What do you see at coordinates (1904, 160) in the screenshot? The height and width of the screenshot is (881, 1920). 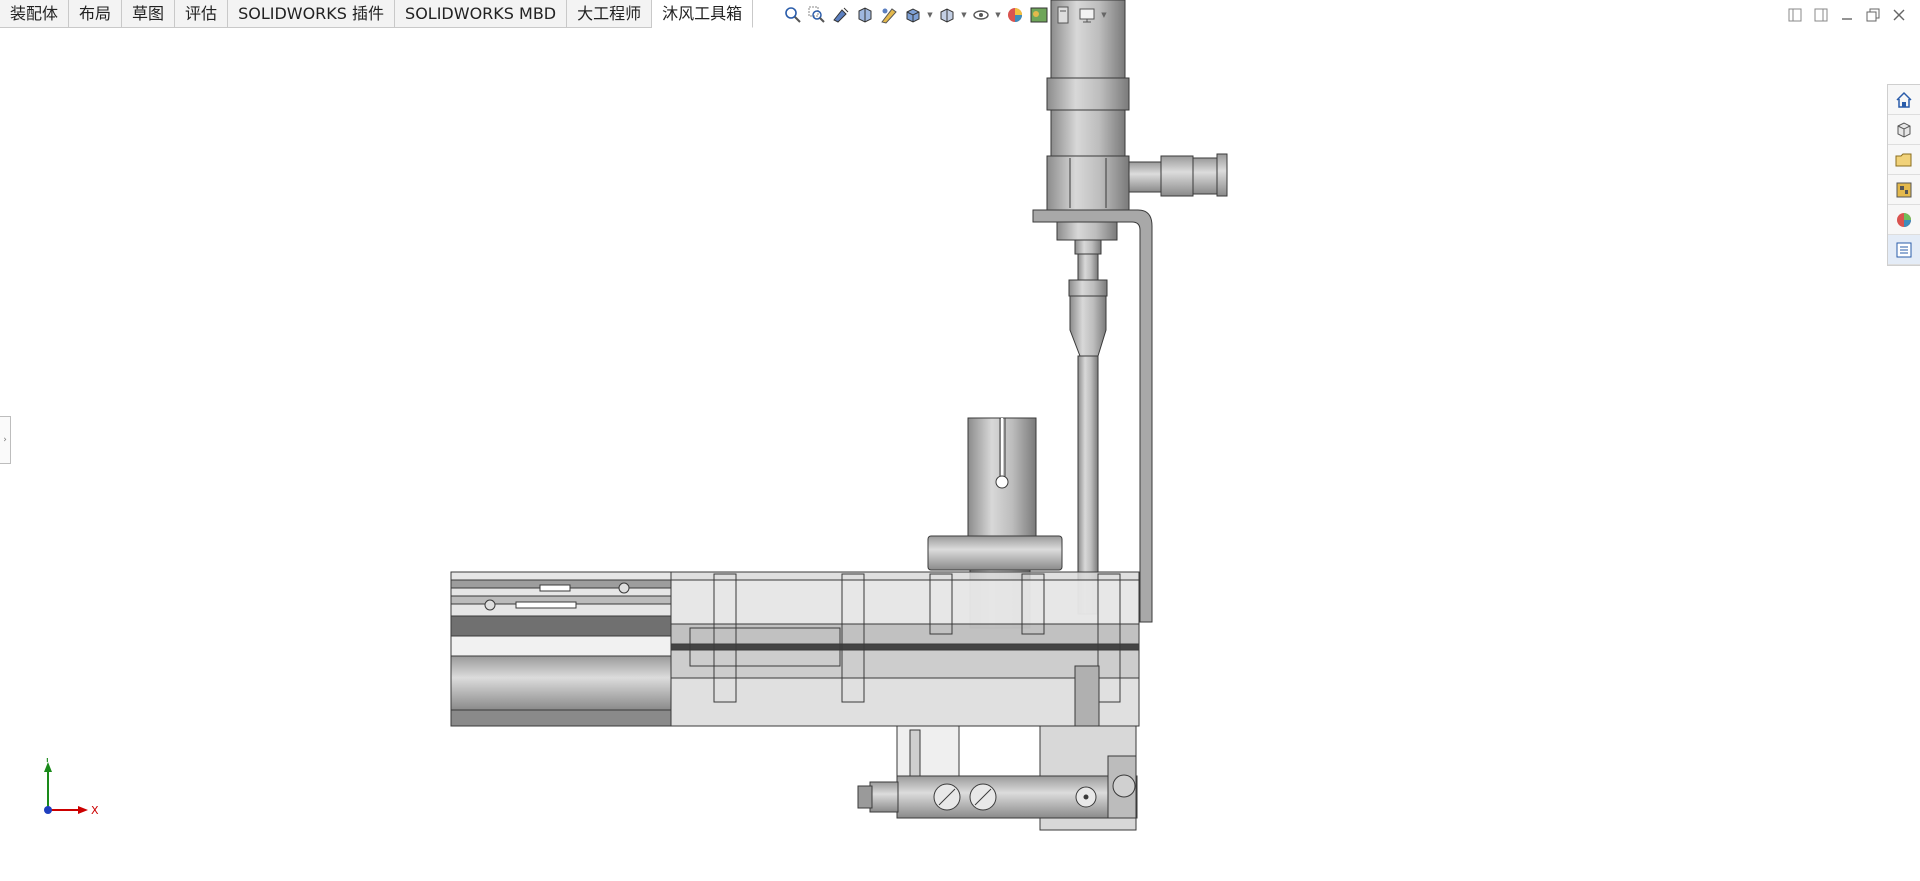 I see `file-explorer-icon` at bounding box center [1904, 160].